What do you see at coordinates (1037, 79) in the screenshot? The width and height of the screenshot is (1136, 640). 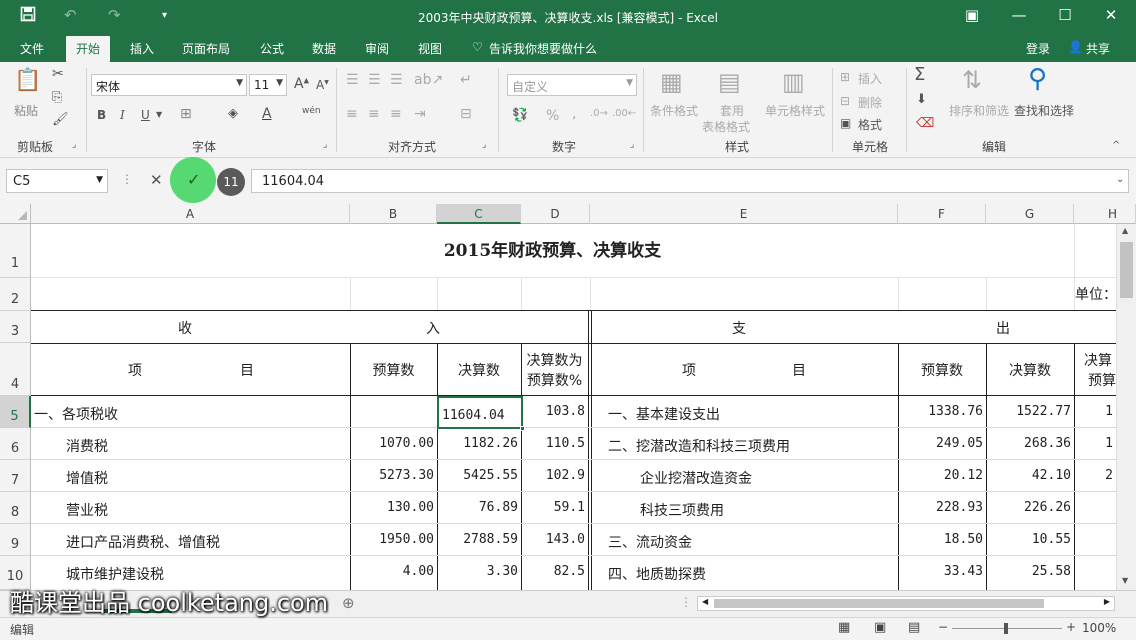 I see `find-select-icon: ⚲` at bounding box center [1037, 79].